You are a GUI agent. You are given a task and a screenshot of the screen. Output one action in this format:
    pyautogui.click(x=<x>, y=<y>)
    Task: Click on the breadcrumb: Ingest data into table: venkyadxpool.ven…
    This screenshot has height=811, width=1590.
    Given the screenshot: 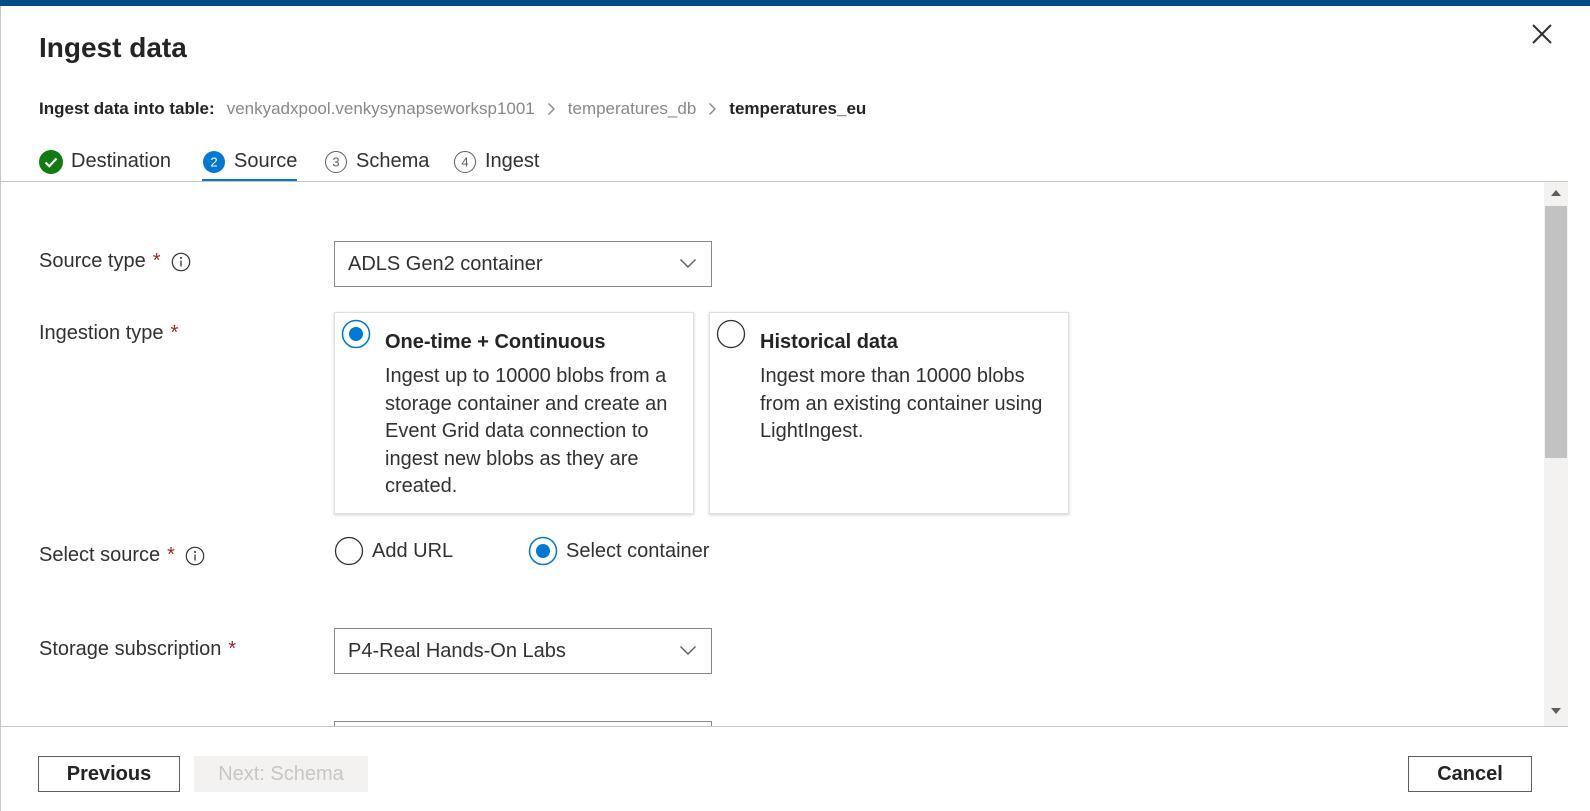 What is the action you would take?
    pyautogui.click(x=452, y=109)
    